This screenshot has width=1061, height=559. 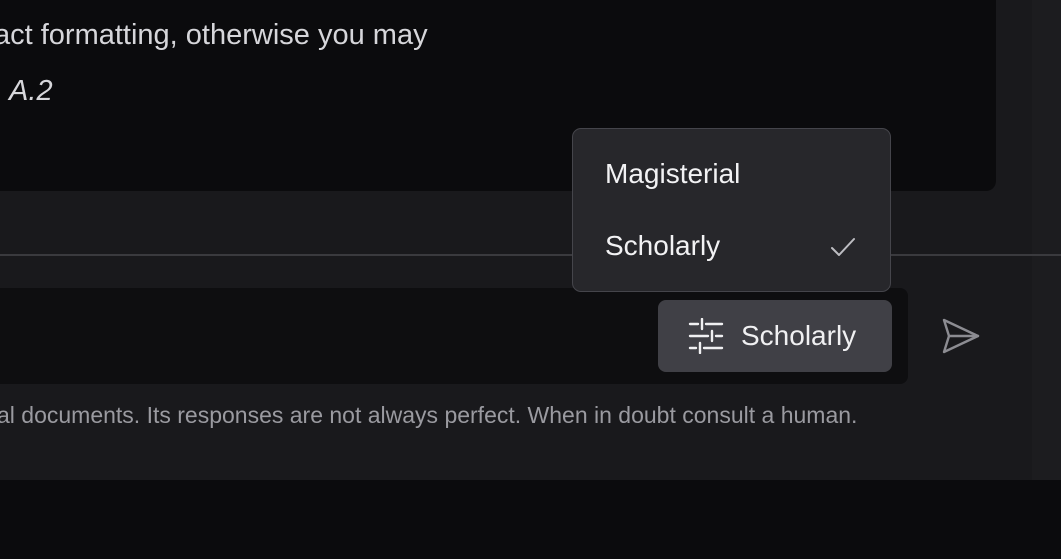 I want to click on message-text-line: act formatting, otherwise you may, so click(x=214, y=35).